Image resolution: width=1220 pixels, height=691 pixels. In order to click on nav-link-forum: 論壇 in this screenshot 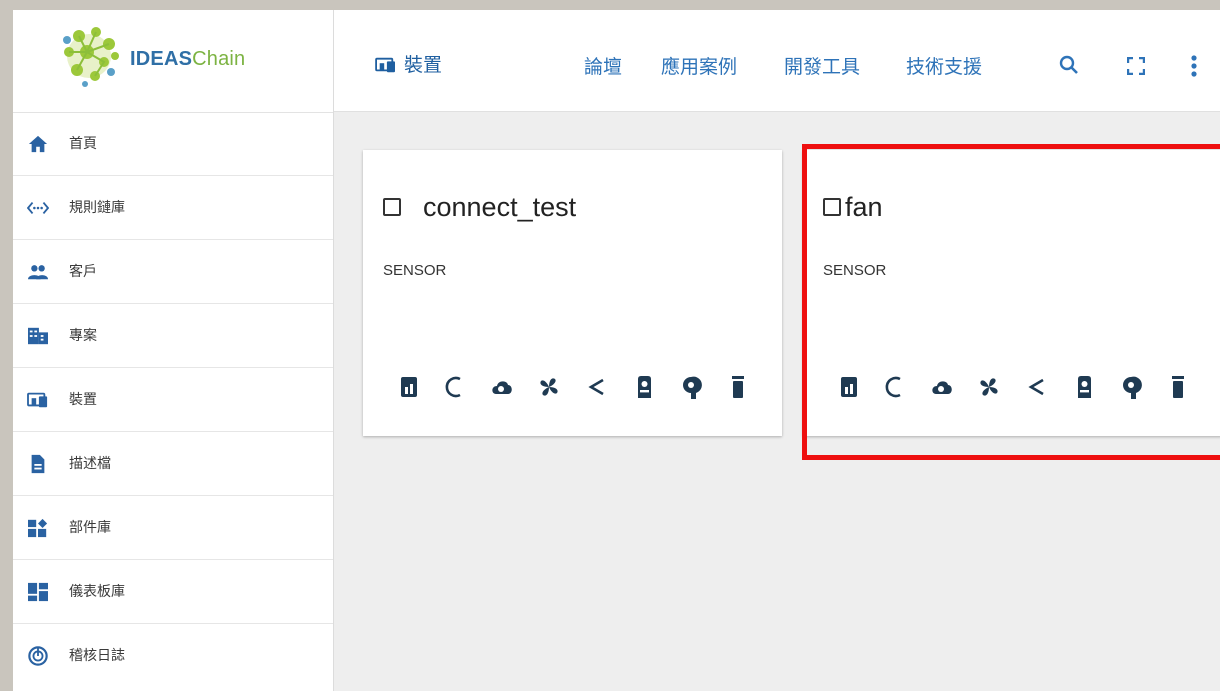, I will do `click(603, 65)`.